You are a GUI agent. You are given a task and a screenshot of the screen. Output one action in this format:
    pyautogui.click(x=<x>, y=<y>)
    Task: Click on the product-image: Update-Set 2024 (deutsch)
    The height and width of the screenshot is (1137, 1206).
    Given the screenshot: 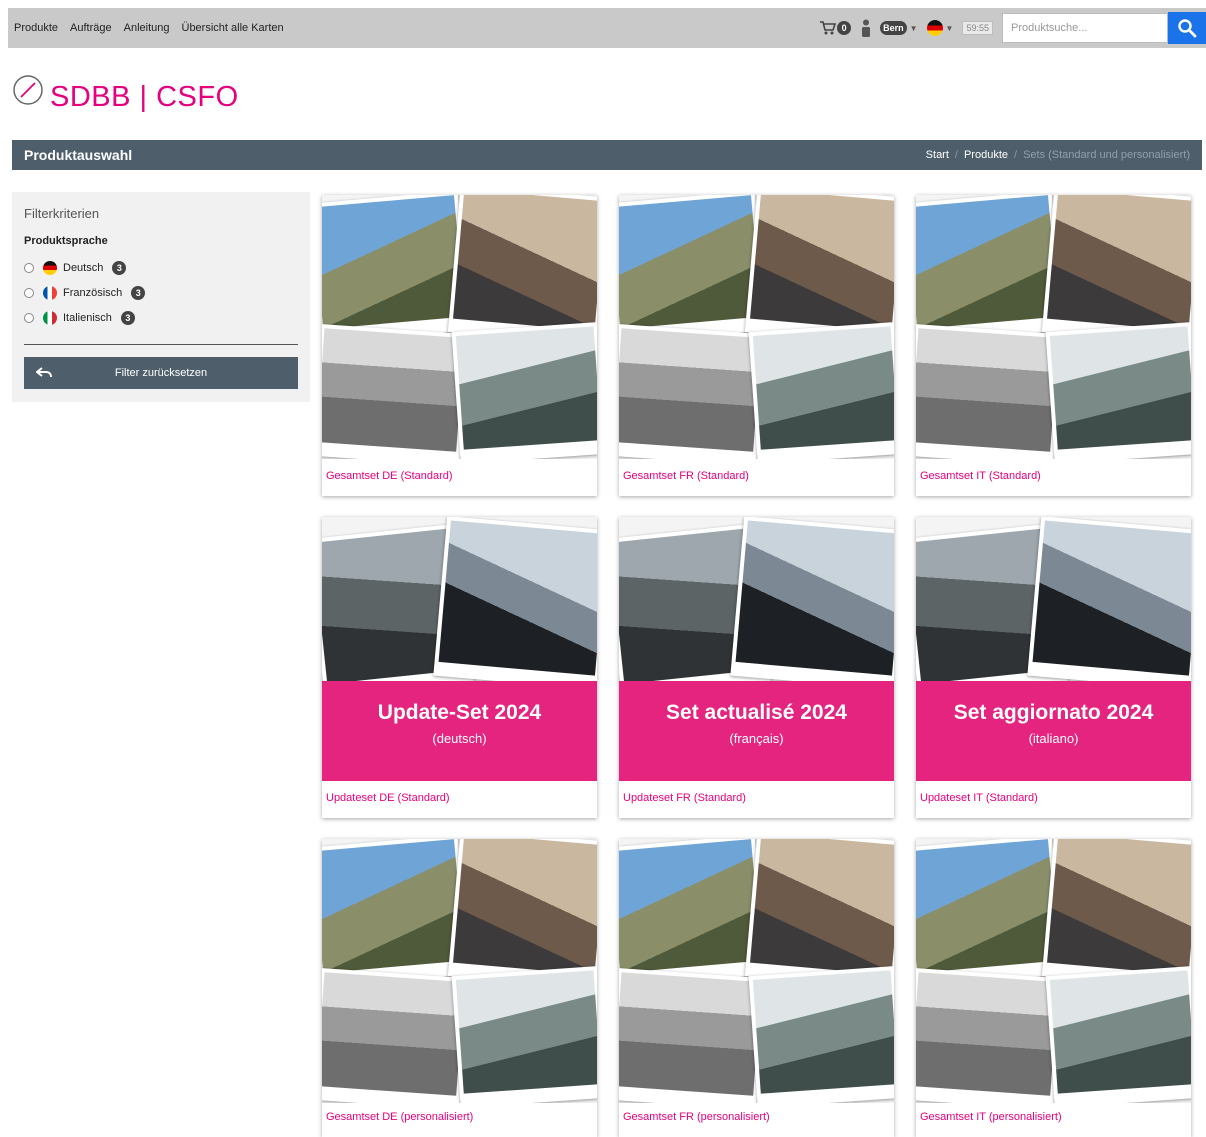 What is the action you would take?
    pyautogui.click(x=459, y=649)
    